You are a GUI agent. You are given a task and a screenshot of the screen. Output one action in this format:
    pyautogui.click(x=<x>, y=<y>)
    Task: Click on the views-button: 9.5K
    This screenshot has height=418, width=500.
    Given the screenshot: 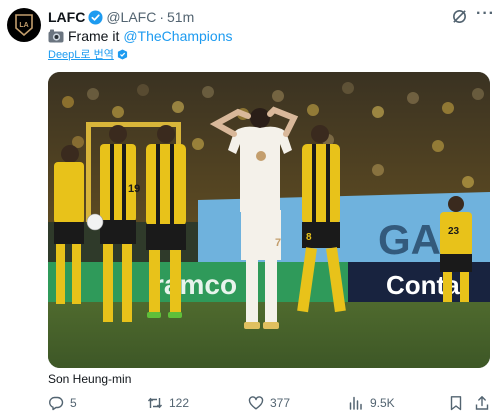 What is the action you would take?
    pyautogui.click(x=371, y=403)
    